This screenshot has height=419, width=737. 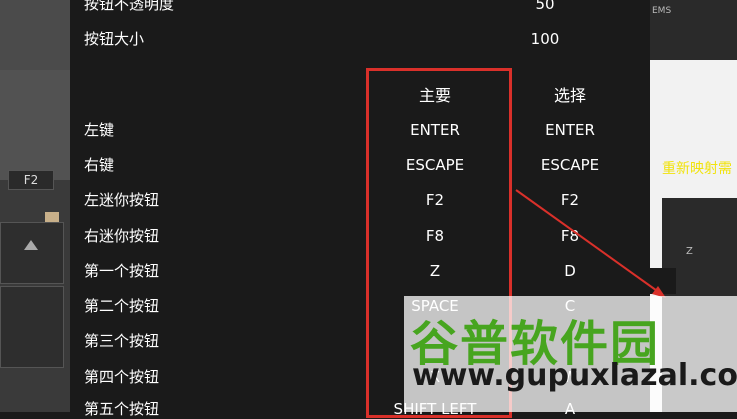 What do you see at coordinates (129, 6) in the screenshot?
I see `button-opacity-label: 按钮不透明度` at bounding box center [129, 6].